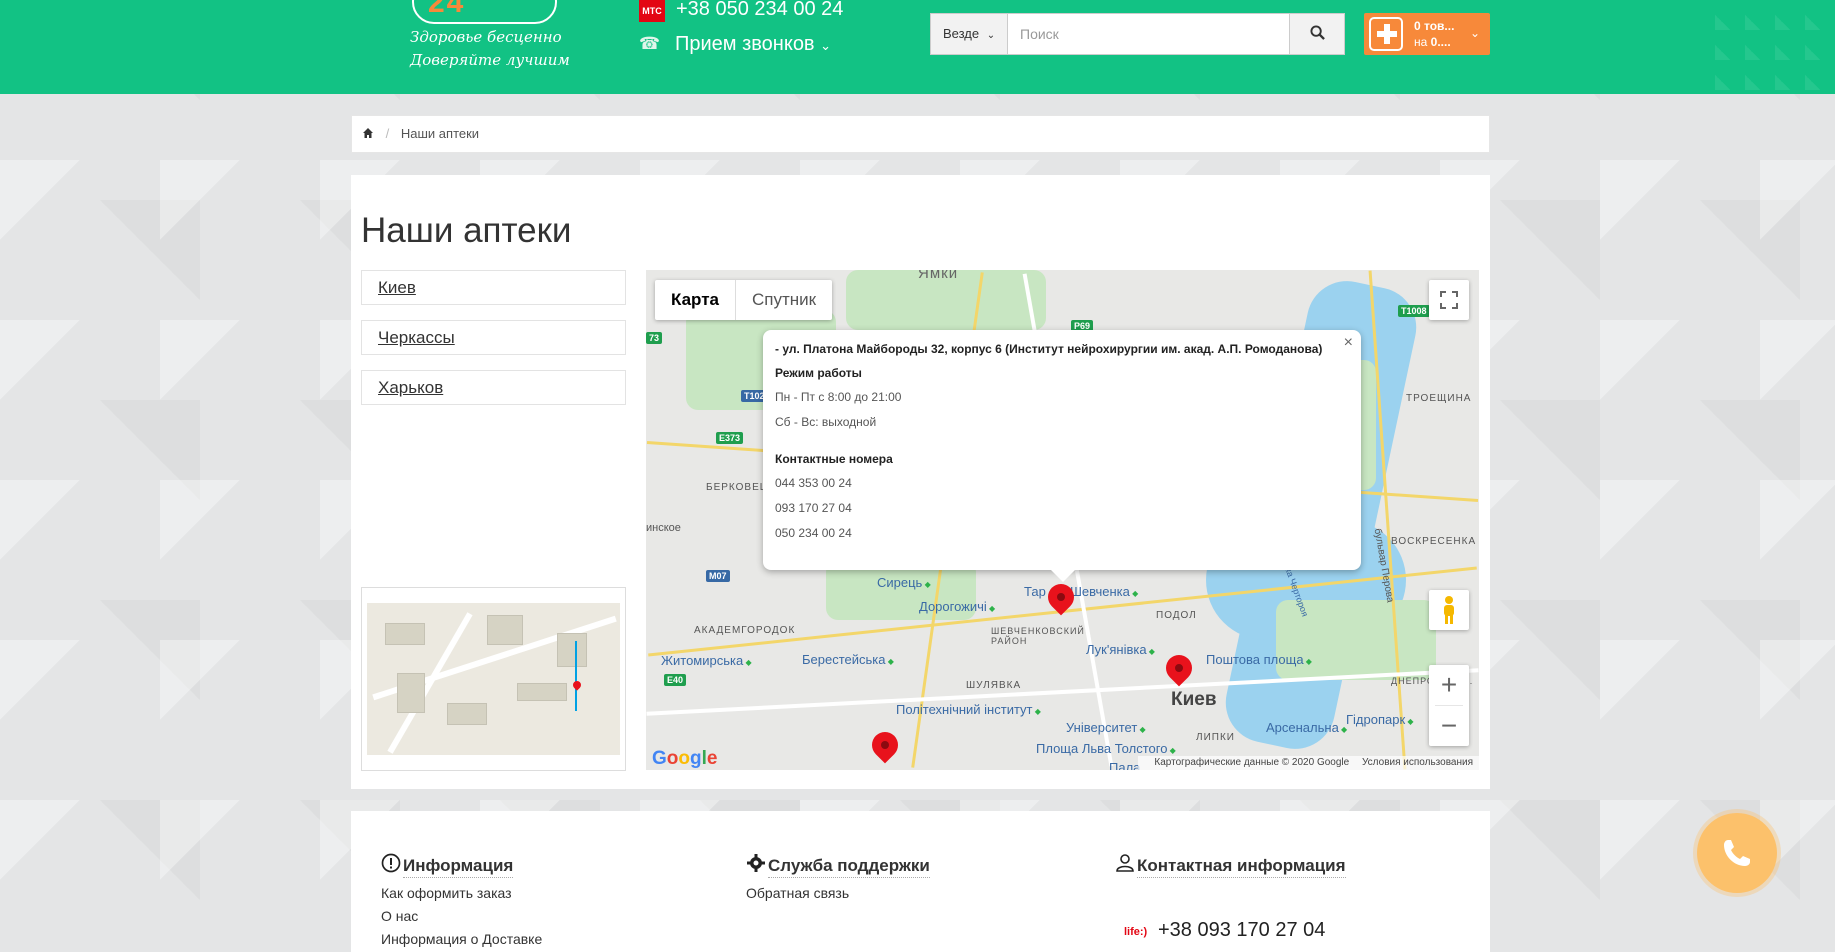 This screenshot has width=1835, height=952. Describe the element at coordinates (756, 863) in the screenshot. I see `gear-icon` at that location.